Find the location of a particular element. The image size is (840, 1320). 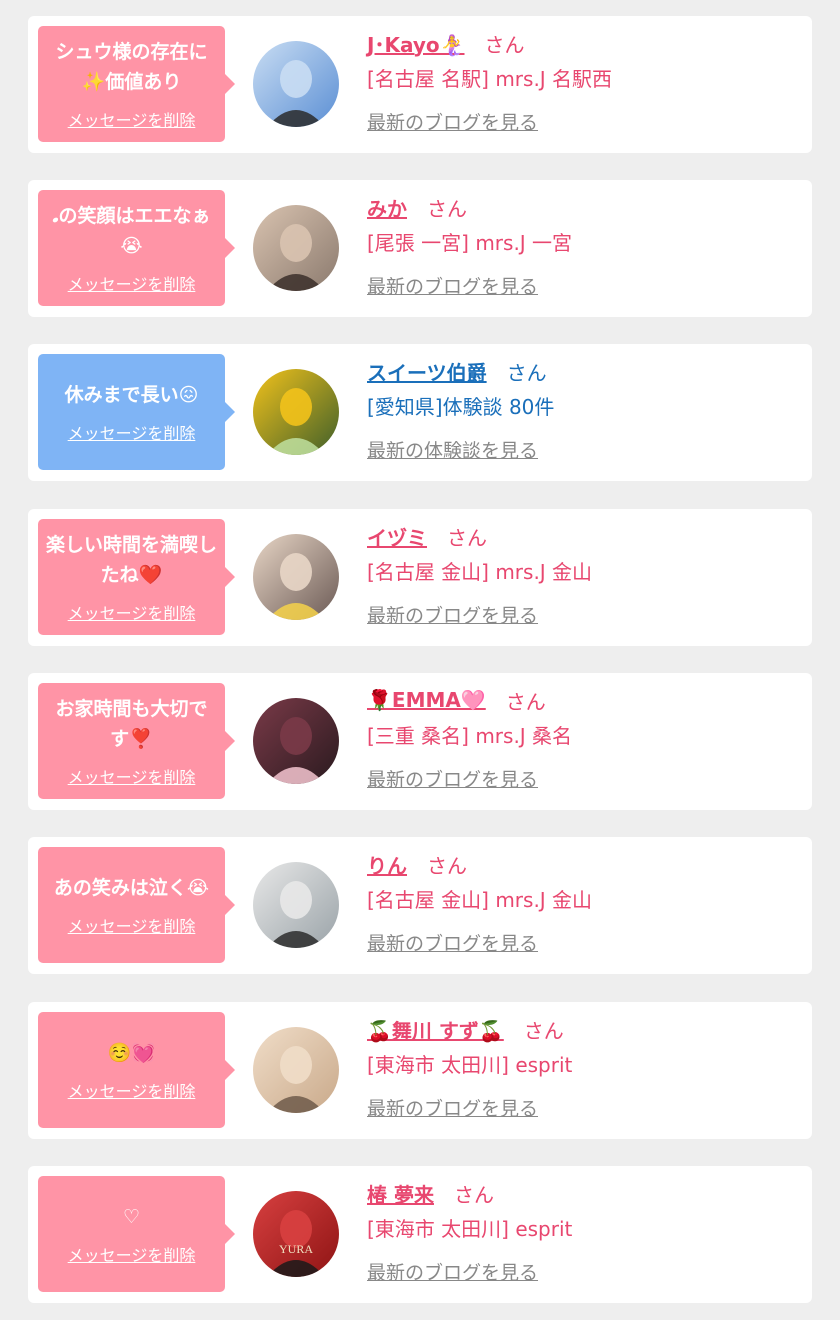

message-bubble: 𝅘の笑顔はエエなぁ😭 メッセージを削除 is located at coordinates (136, 248).